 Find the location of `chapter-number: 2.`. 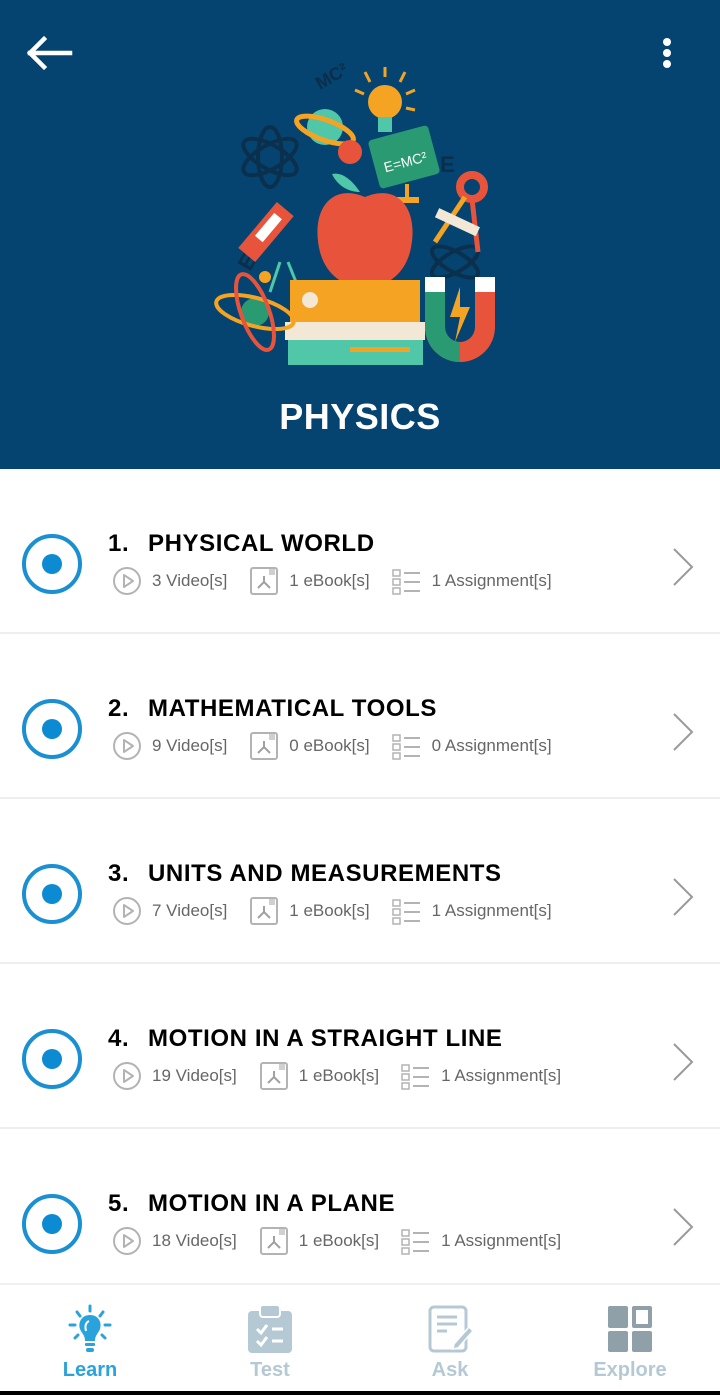

chapter-number: 2. is located at coordinates (119, 708).